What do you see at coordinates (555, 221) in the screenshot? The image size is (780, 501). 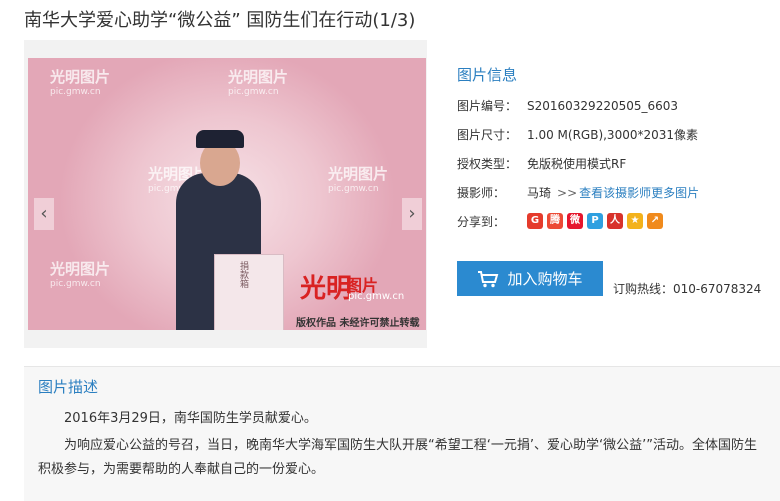 I see `tencent-weibo-icon: 腾` at bounding box center [555, 221].